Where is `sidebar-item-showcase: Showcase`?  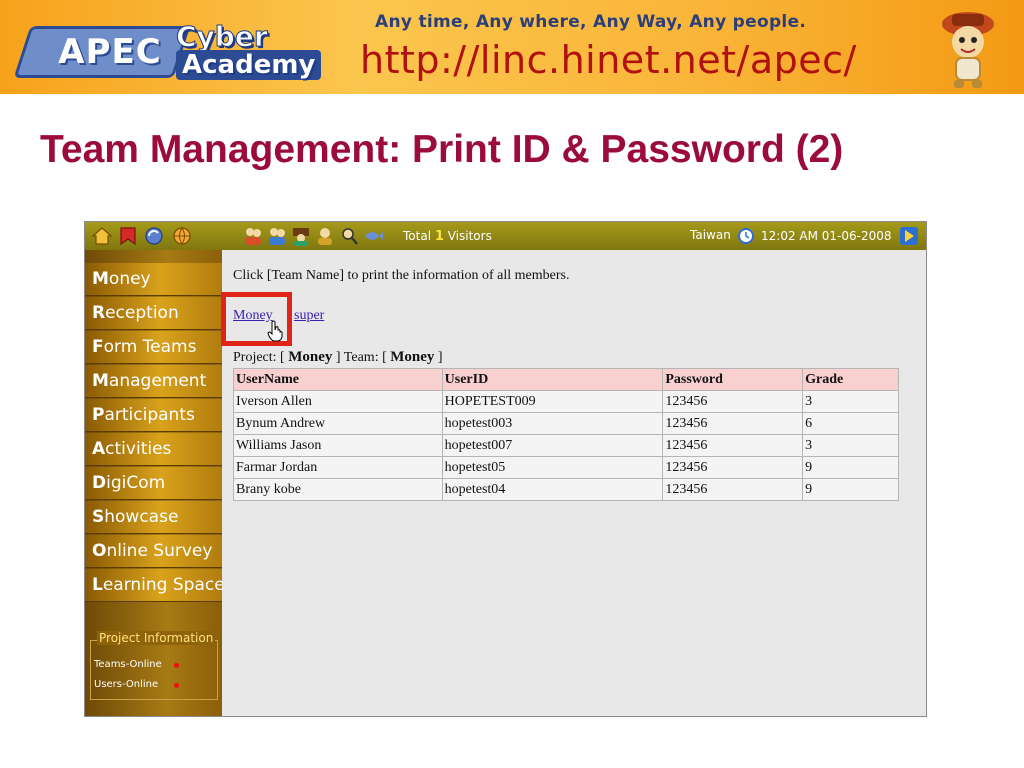 sidebar-item-showcase: Showcase is located at coordinates (153, 517).